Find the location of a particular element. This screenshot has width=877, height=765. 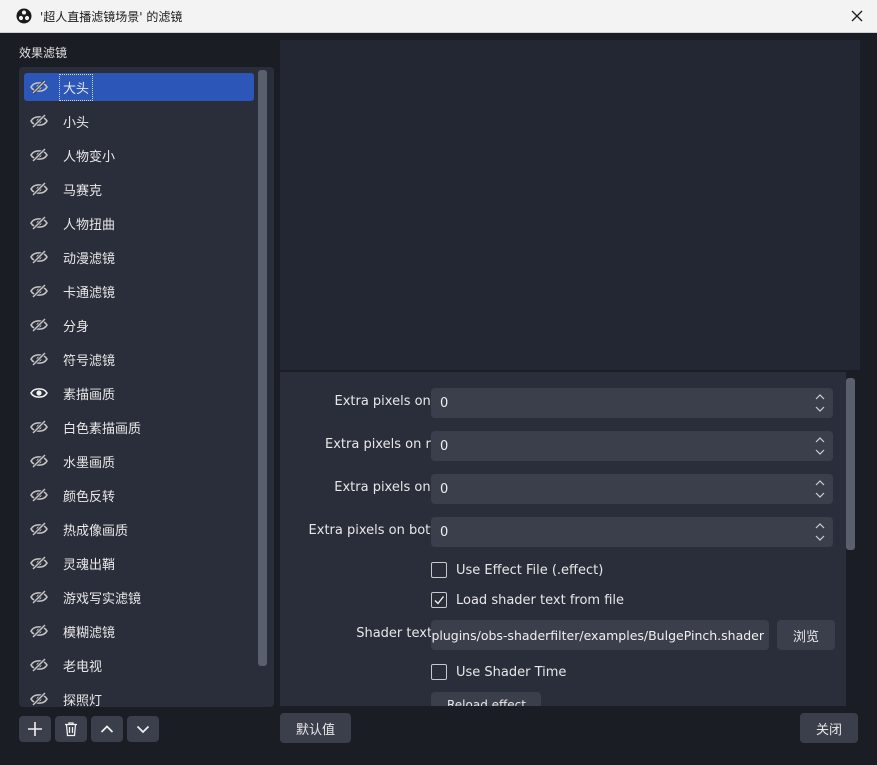

filter-item: 水墨画质 is located at coordinates (139, 461).